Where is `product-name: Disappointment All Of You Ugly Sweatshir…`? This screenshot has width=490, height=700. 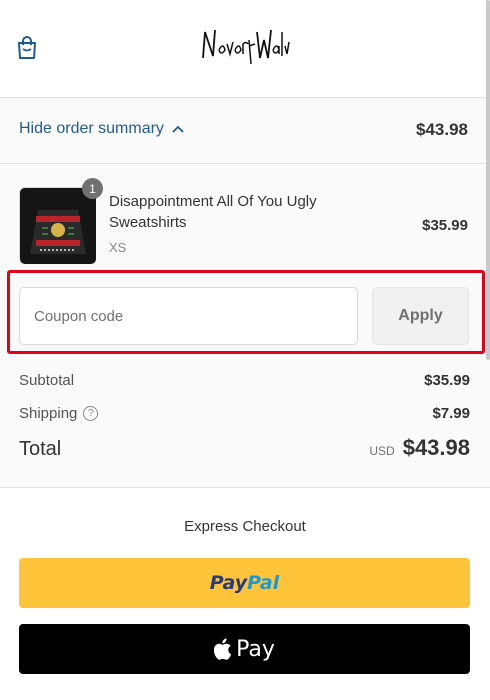 product-name: Disappointment All Of You Ugly Sweatshir… is located at coordinates (213, 212).